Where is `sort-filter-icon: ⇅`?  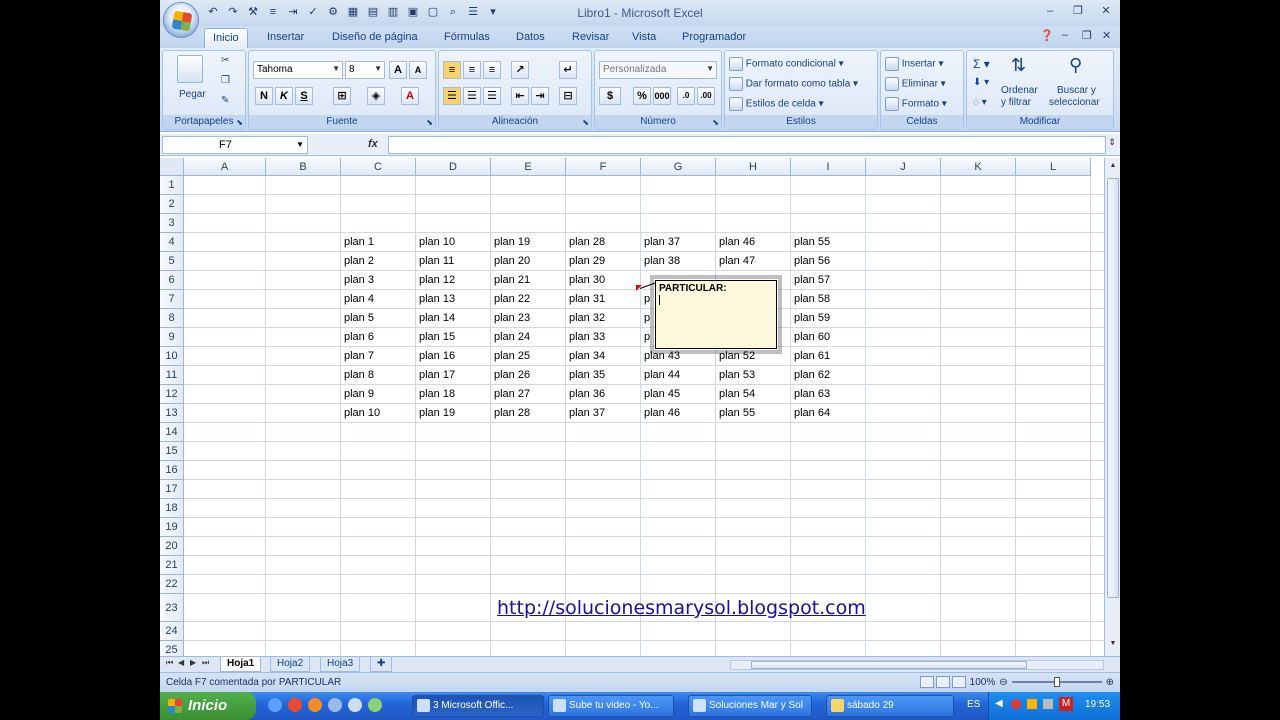 sort-filter-icon: ⇅ is located at coordinates (1018, 65).